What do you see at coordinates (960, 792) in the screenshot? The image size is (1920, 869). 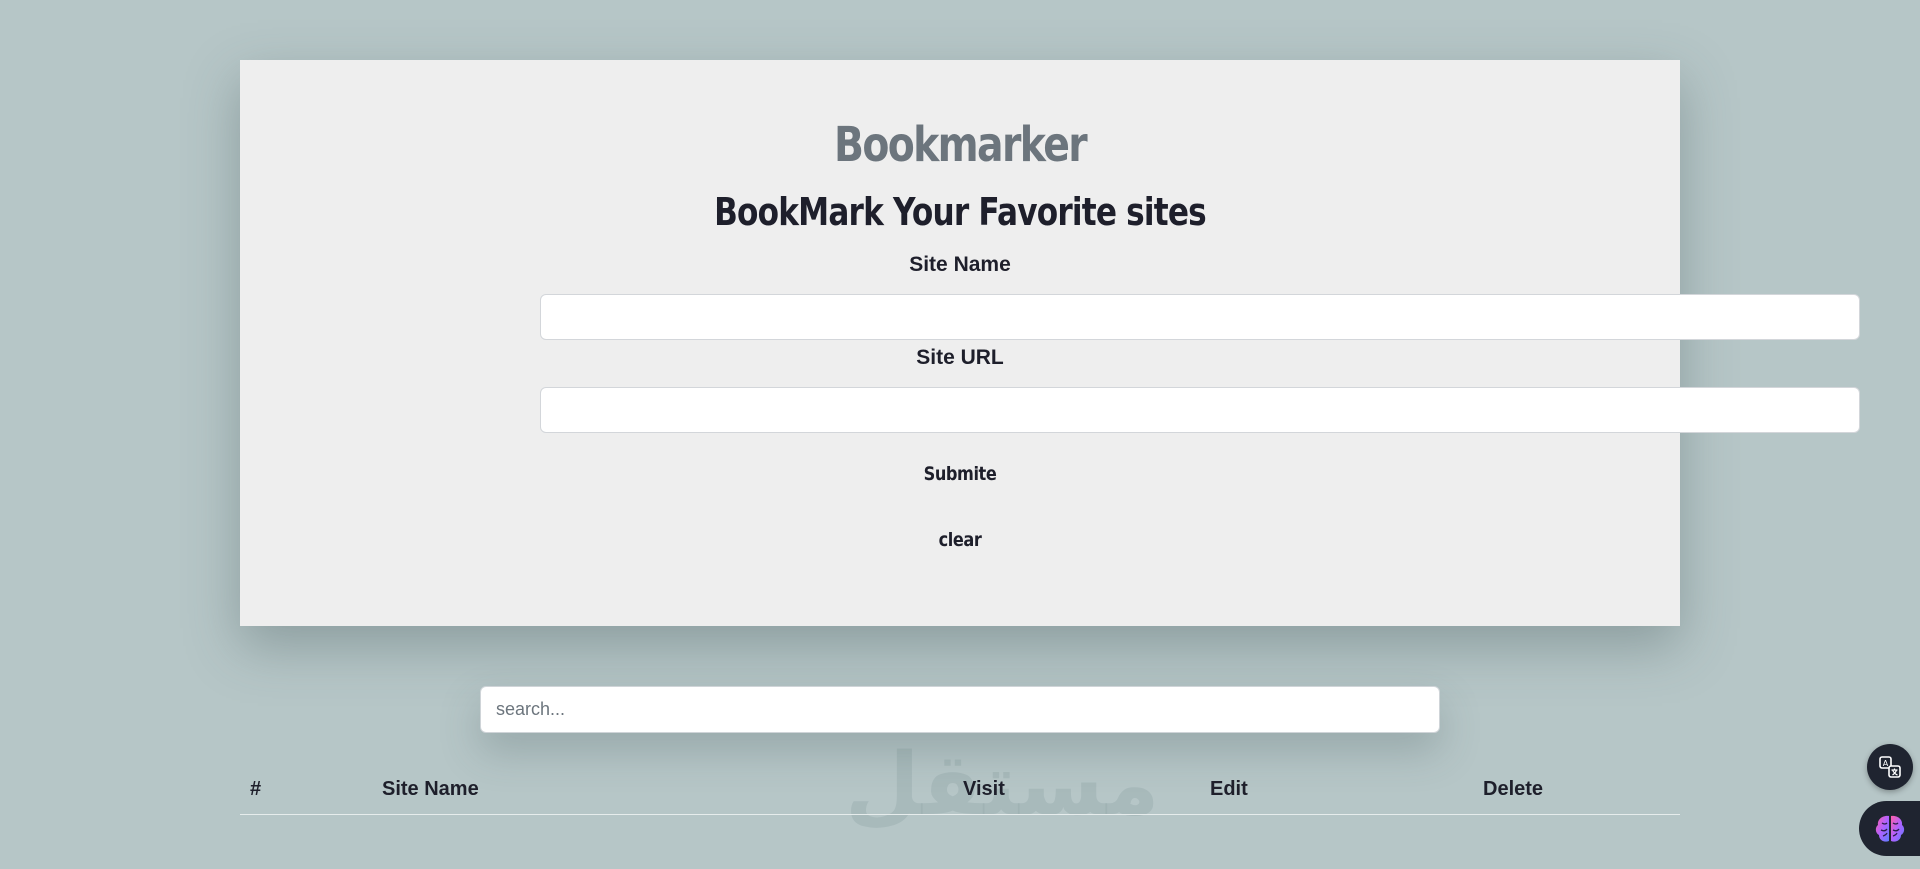 I see `bookmarks-table-header: # Site Name Visit Edit Delete` at bounding box center [960, 792].